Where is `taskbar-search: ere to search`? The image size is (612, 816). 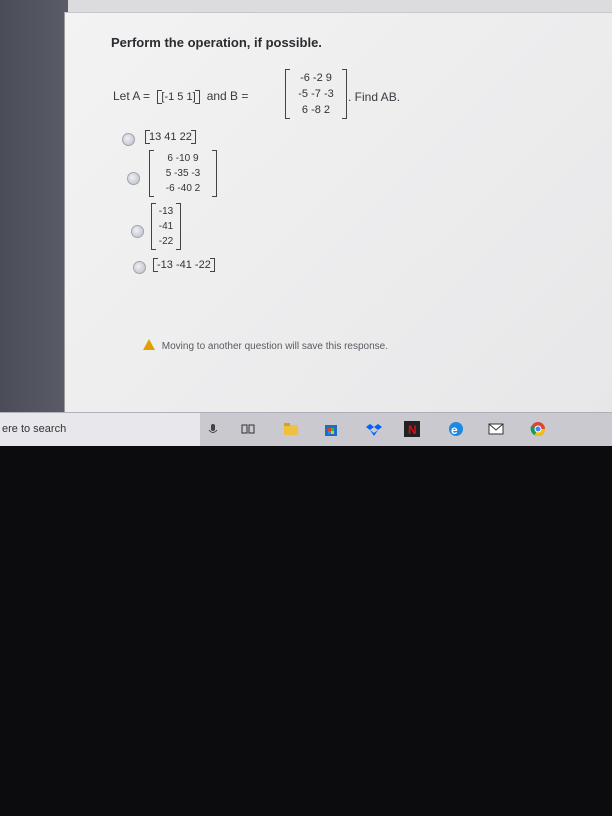 taskbar-search: ere to search is located at coordinates (100, 429).